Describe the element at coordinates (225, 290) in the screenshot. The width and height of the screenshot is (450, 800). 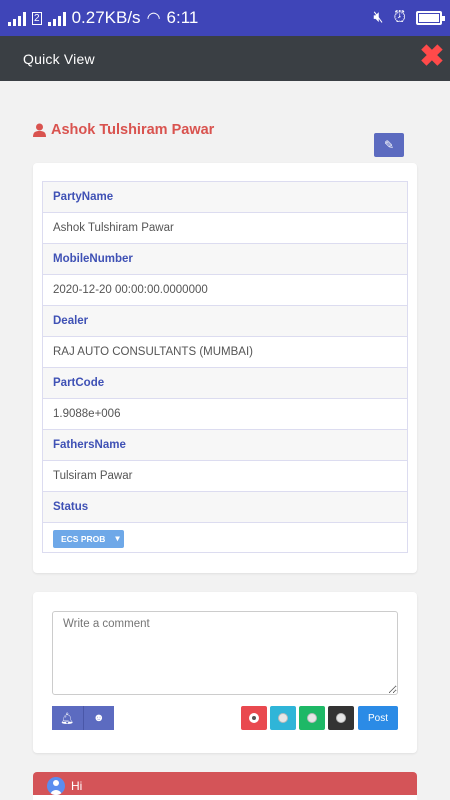
I see `value-mobile-number: 2020-12-20 00:00:00.0000000` at that location.